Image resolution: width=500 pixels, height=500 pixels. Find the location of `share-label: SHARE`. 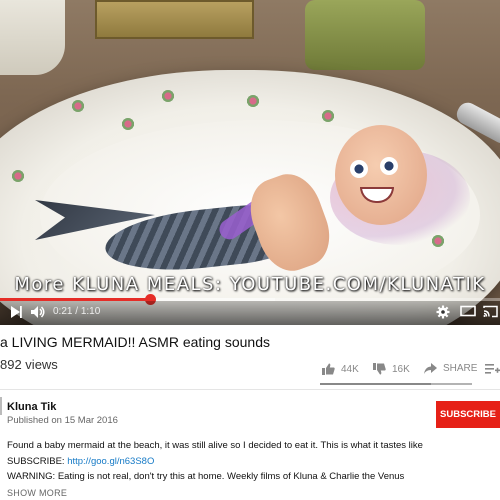

share-label: SHARE is located at coordinates (460, 368).